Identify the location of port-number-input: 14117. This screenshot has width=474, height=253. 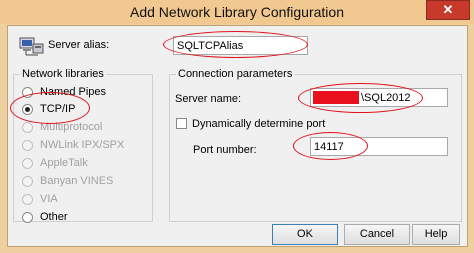
(379, 146).